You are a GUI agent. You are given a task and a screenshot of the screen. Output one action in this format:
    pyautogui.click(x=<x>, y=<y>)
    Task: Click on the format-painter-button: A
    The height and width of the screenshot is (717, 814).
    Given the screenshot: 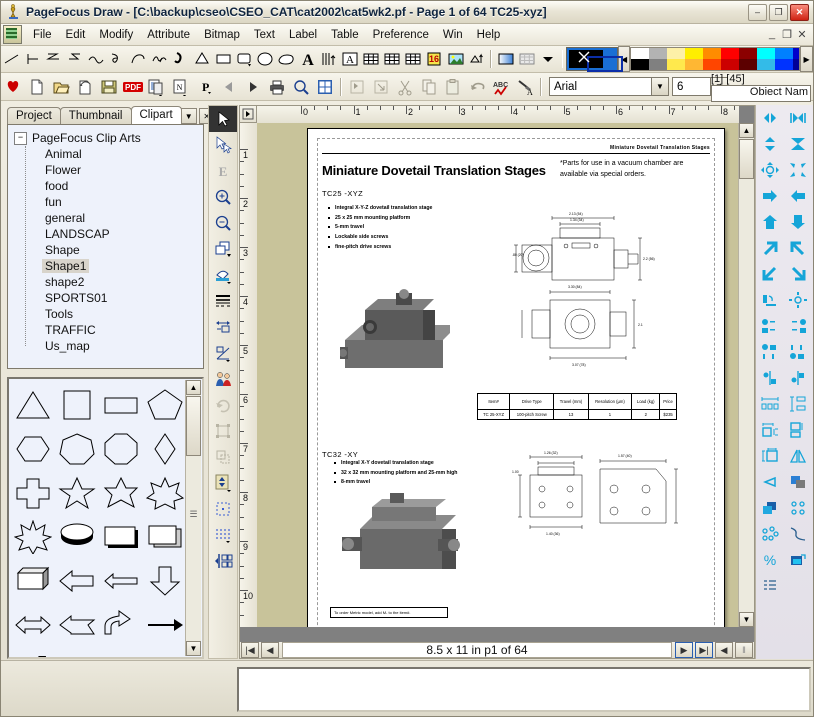 What is the action you would take?
    pyautogui.click(x=525, y=87)
    